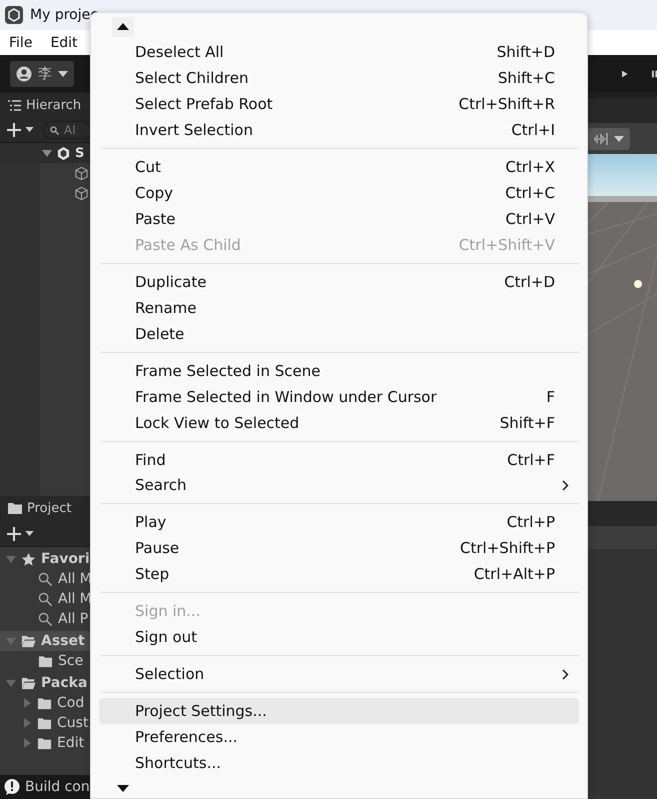 The height and width of the screenshot is (799, 657). I want to click on shortcut-text: Ctrl+F, so click(531, 459).